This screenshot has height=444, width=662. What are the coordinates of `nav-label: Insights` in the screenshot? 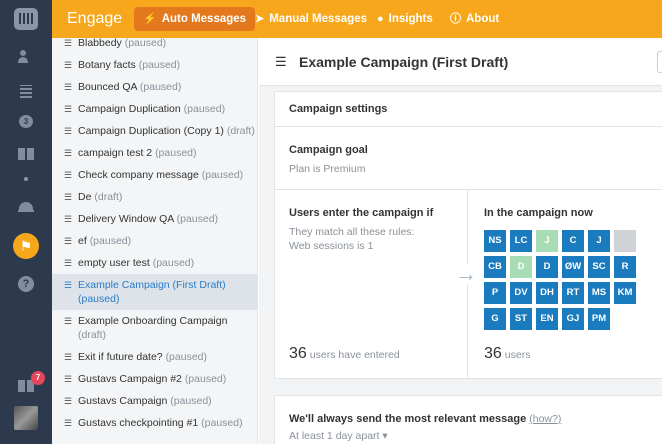 It's located at (410, 19).